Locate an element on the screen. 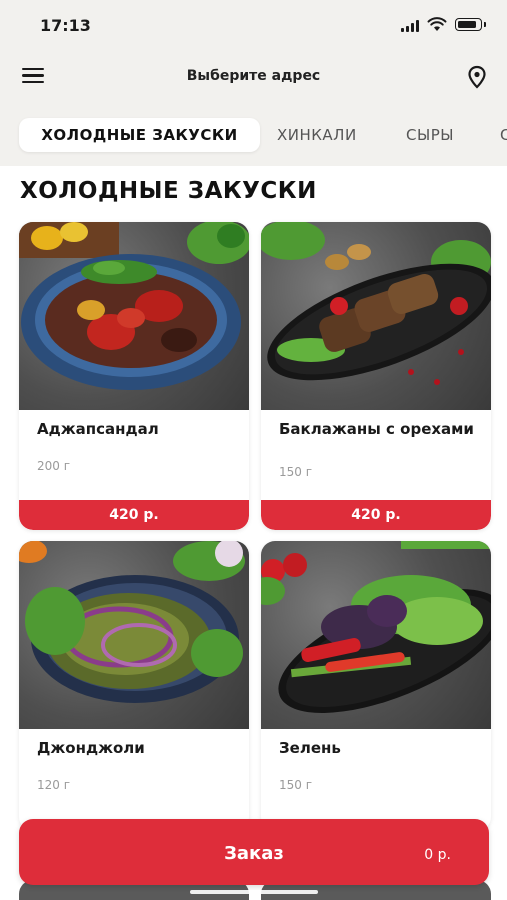 The height and width of the screenshot is (900, 507). tab-next-partial: С is located at coordinates (503, 135).